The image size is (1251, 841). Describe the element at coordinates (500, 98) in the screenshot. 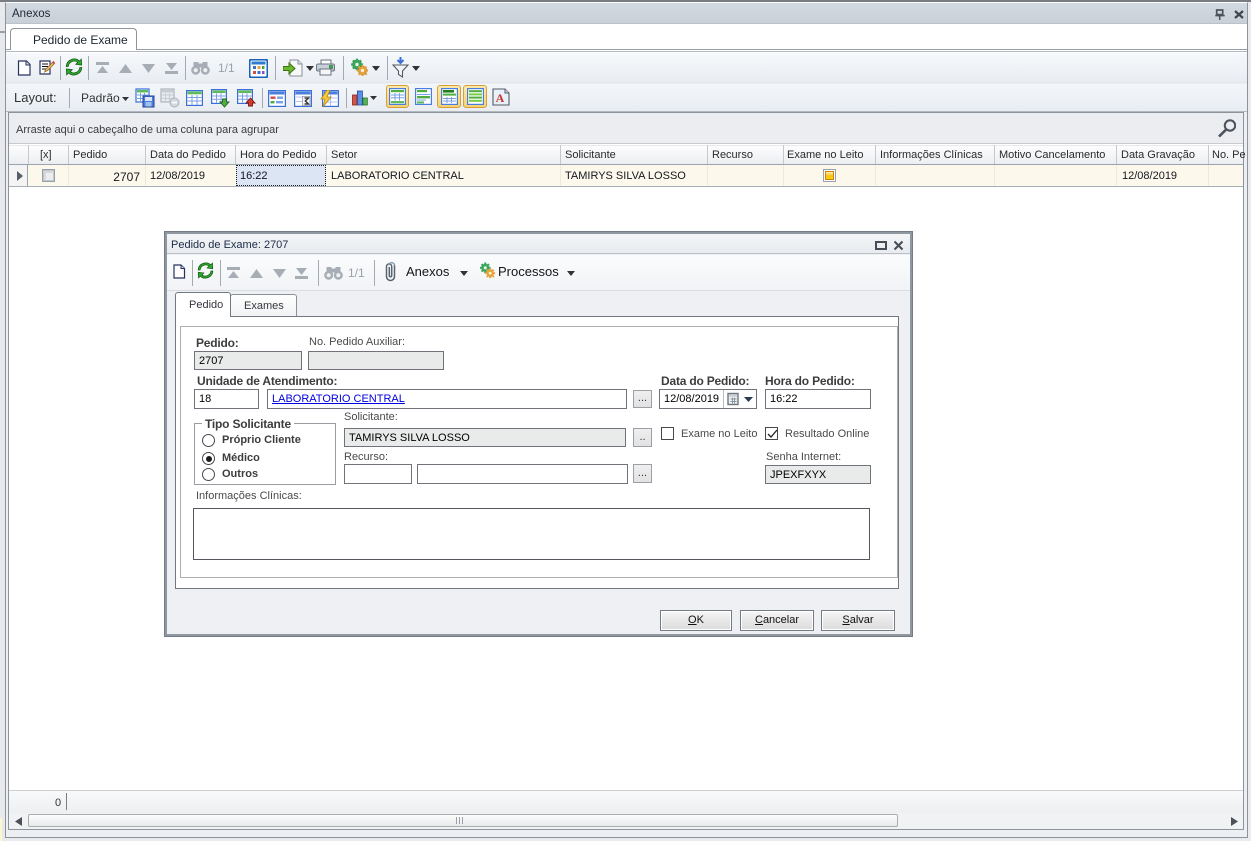

I see `svg-text: A` at that location.